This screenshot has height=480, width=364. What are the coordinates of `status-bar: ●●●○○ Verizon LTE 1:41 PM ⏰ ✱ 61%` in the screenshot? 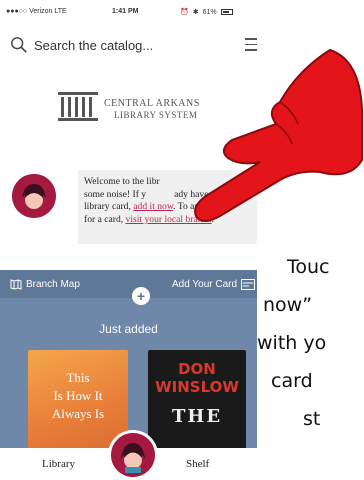 It's located at (128, 11).